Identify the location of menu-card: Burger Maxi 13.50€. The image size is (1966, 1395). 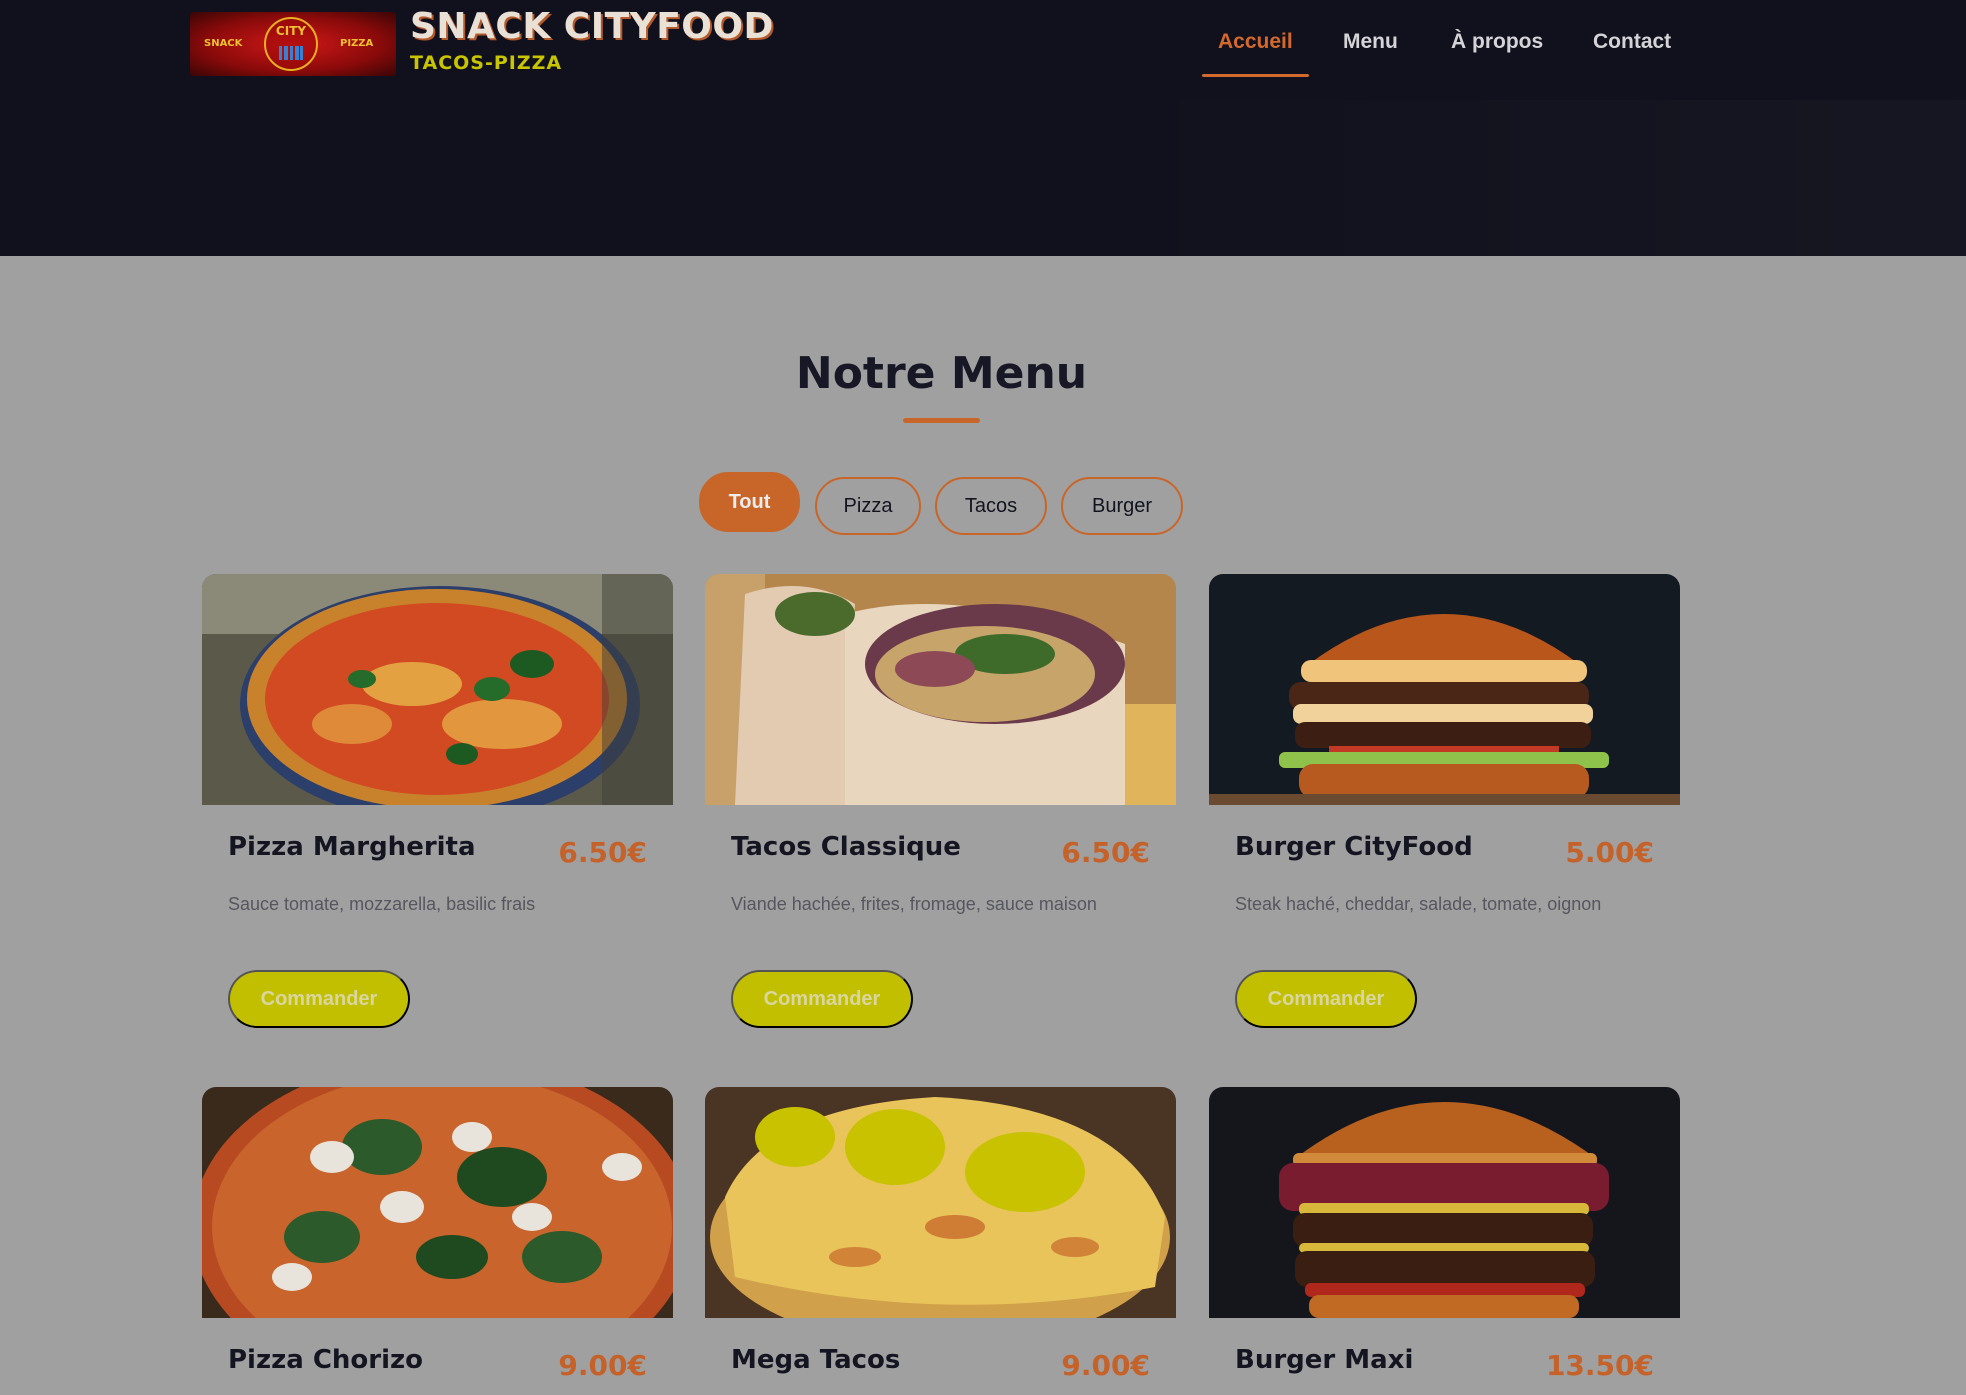
(1444, 1234).